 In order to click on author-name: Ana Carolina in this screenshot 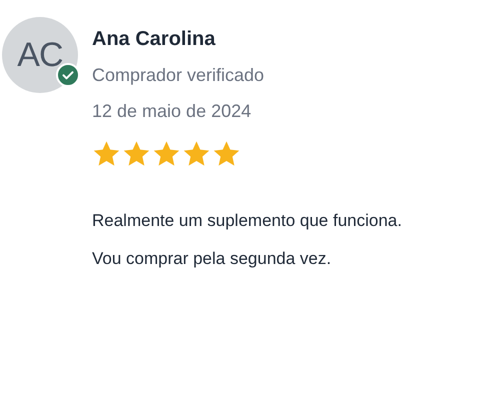, I will do `click(154, 39)`.